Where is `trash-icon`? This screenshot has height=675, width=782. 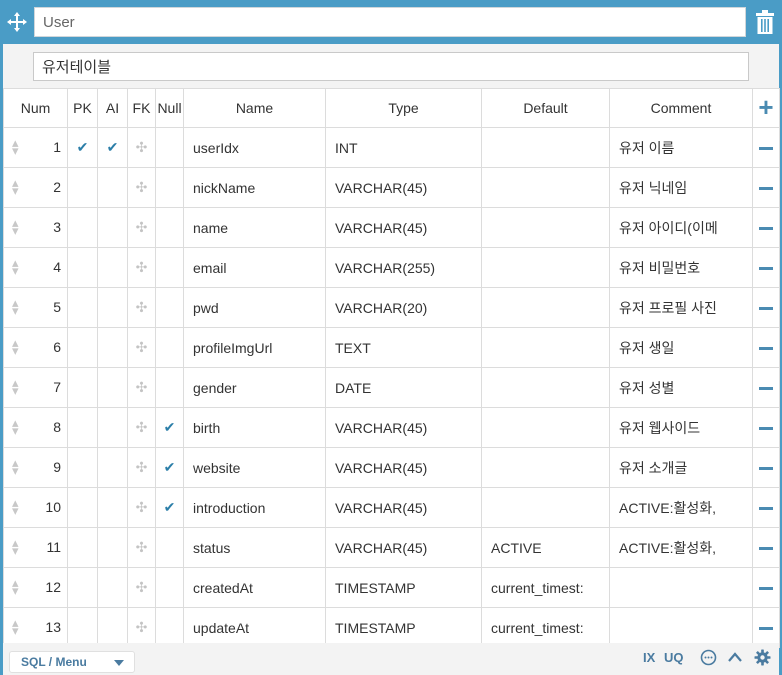
trash-icon is located at coordinates (765, 22).